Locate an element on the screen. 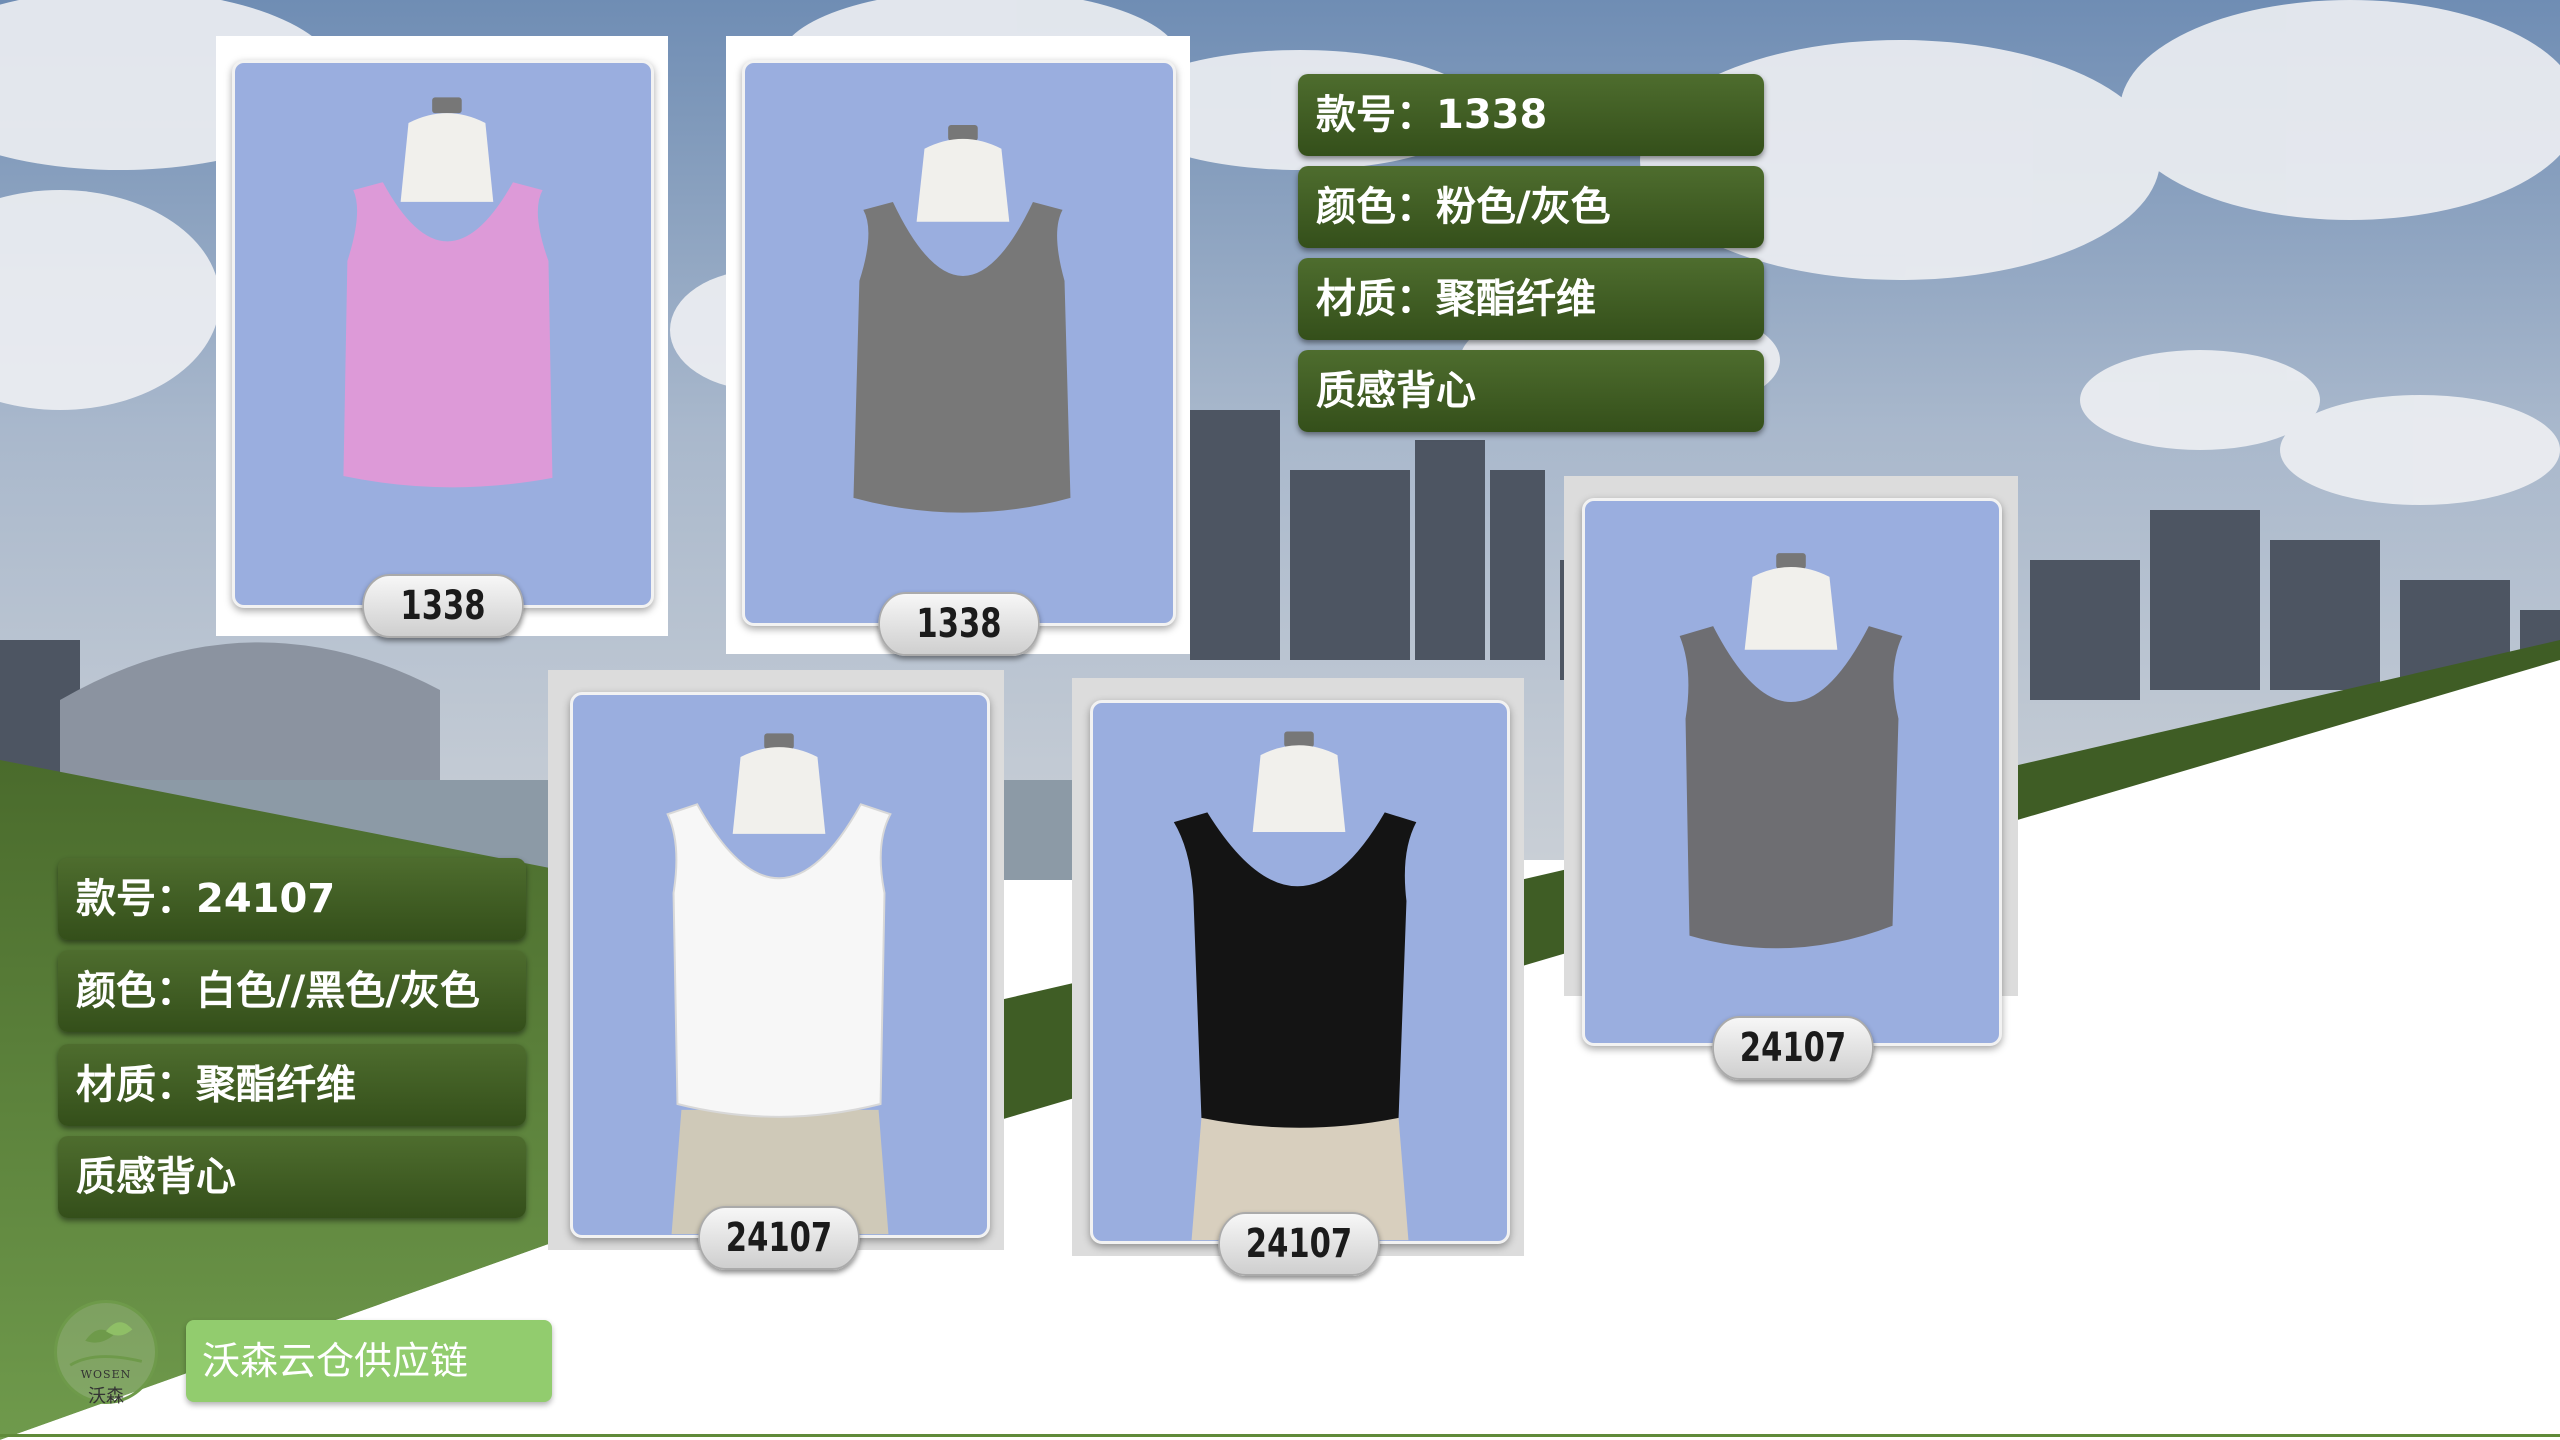 The image size is (2560, 1440). style-number-1338: 款号：1338 is located at coordinates (1531, 115).